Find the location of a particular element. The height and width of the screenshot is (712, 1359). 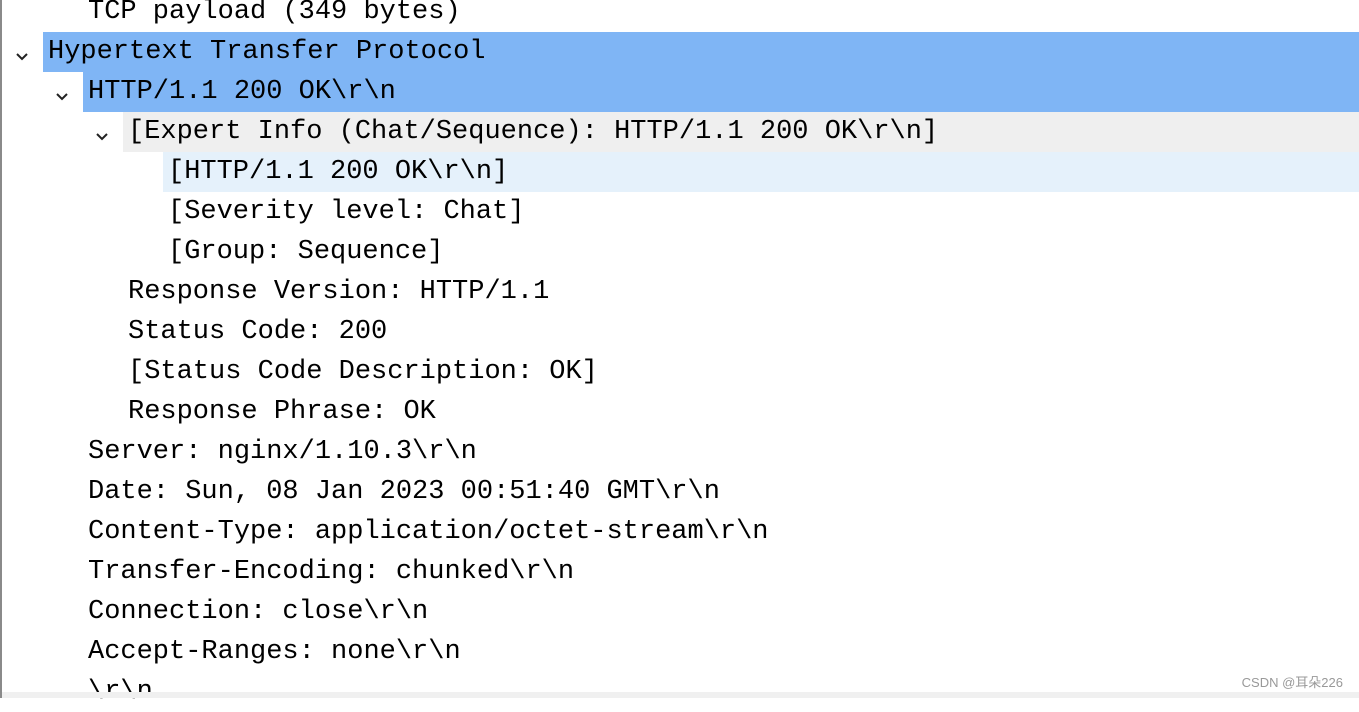

tree-row: Connection: close\r\n is located at coordinates (679, 612).